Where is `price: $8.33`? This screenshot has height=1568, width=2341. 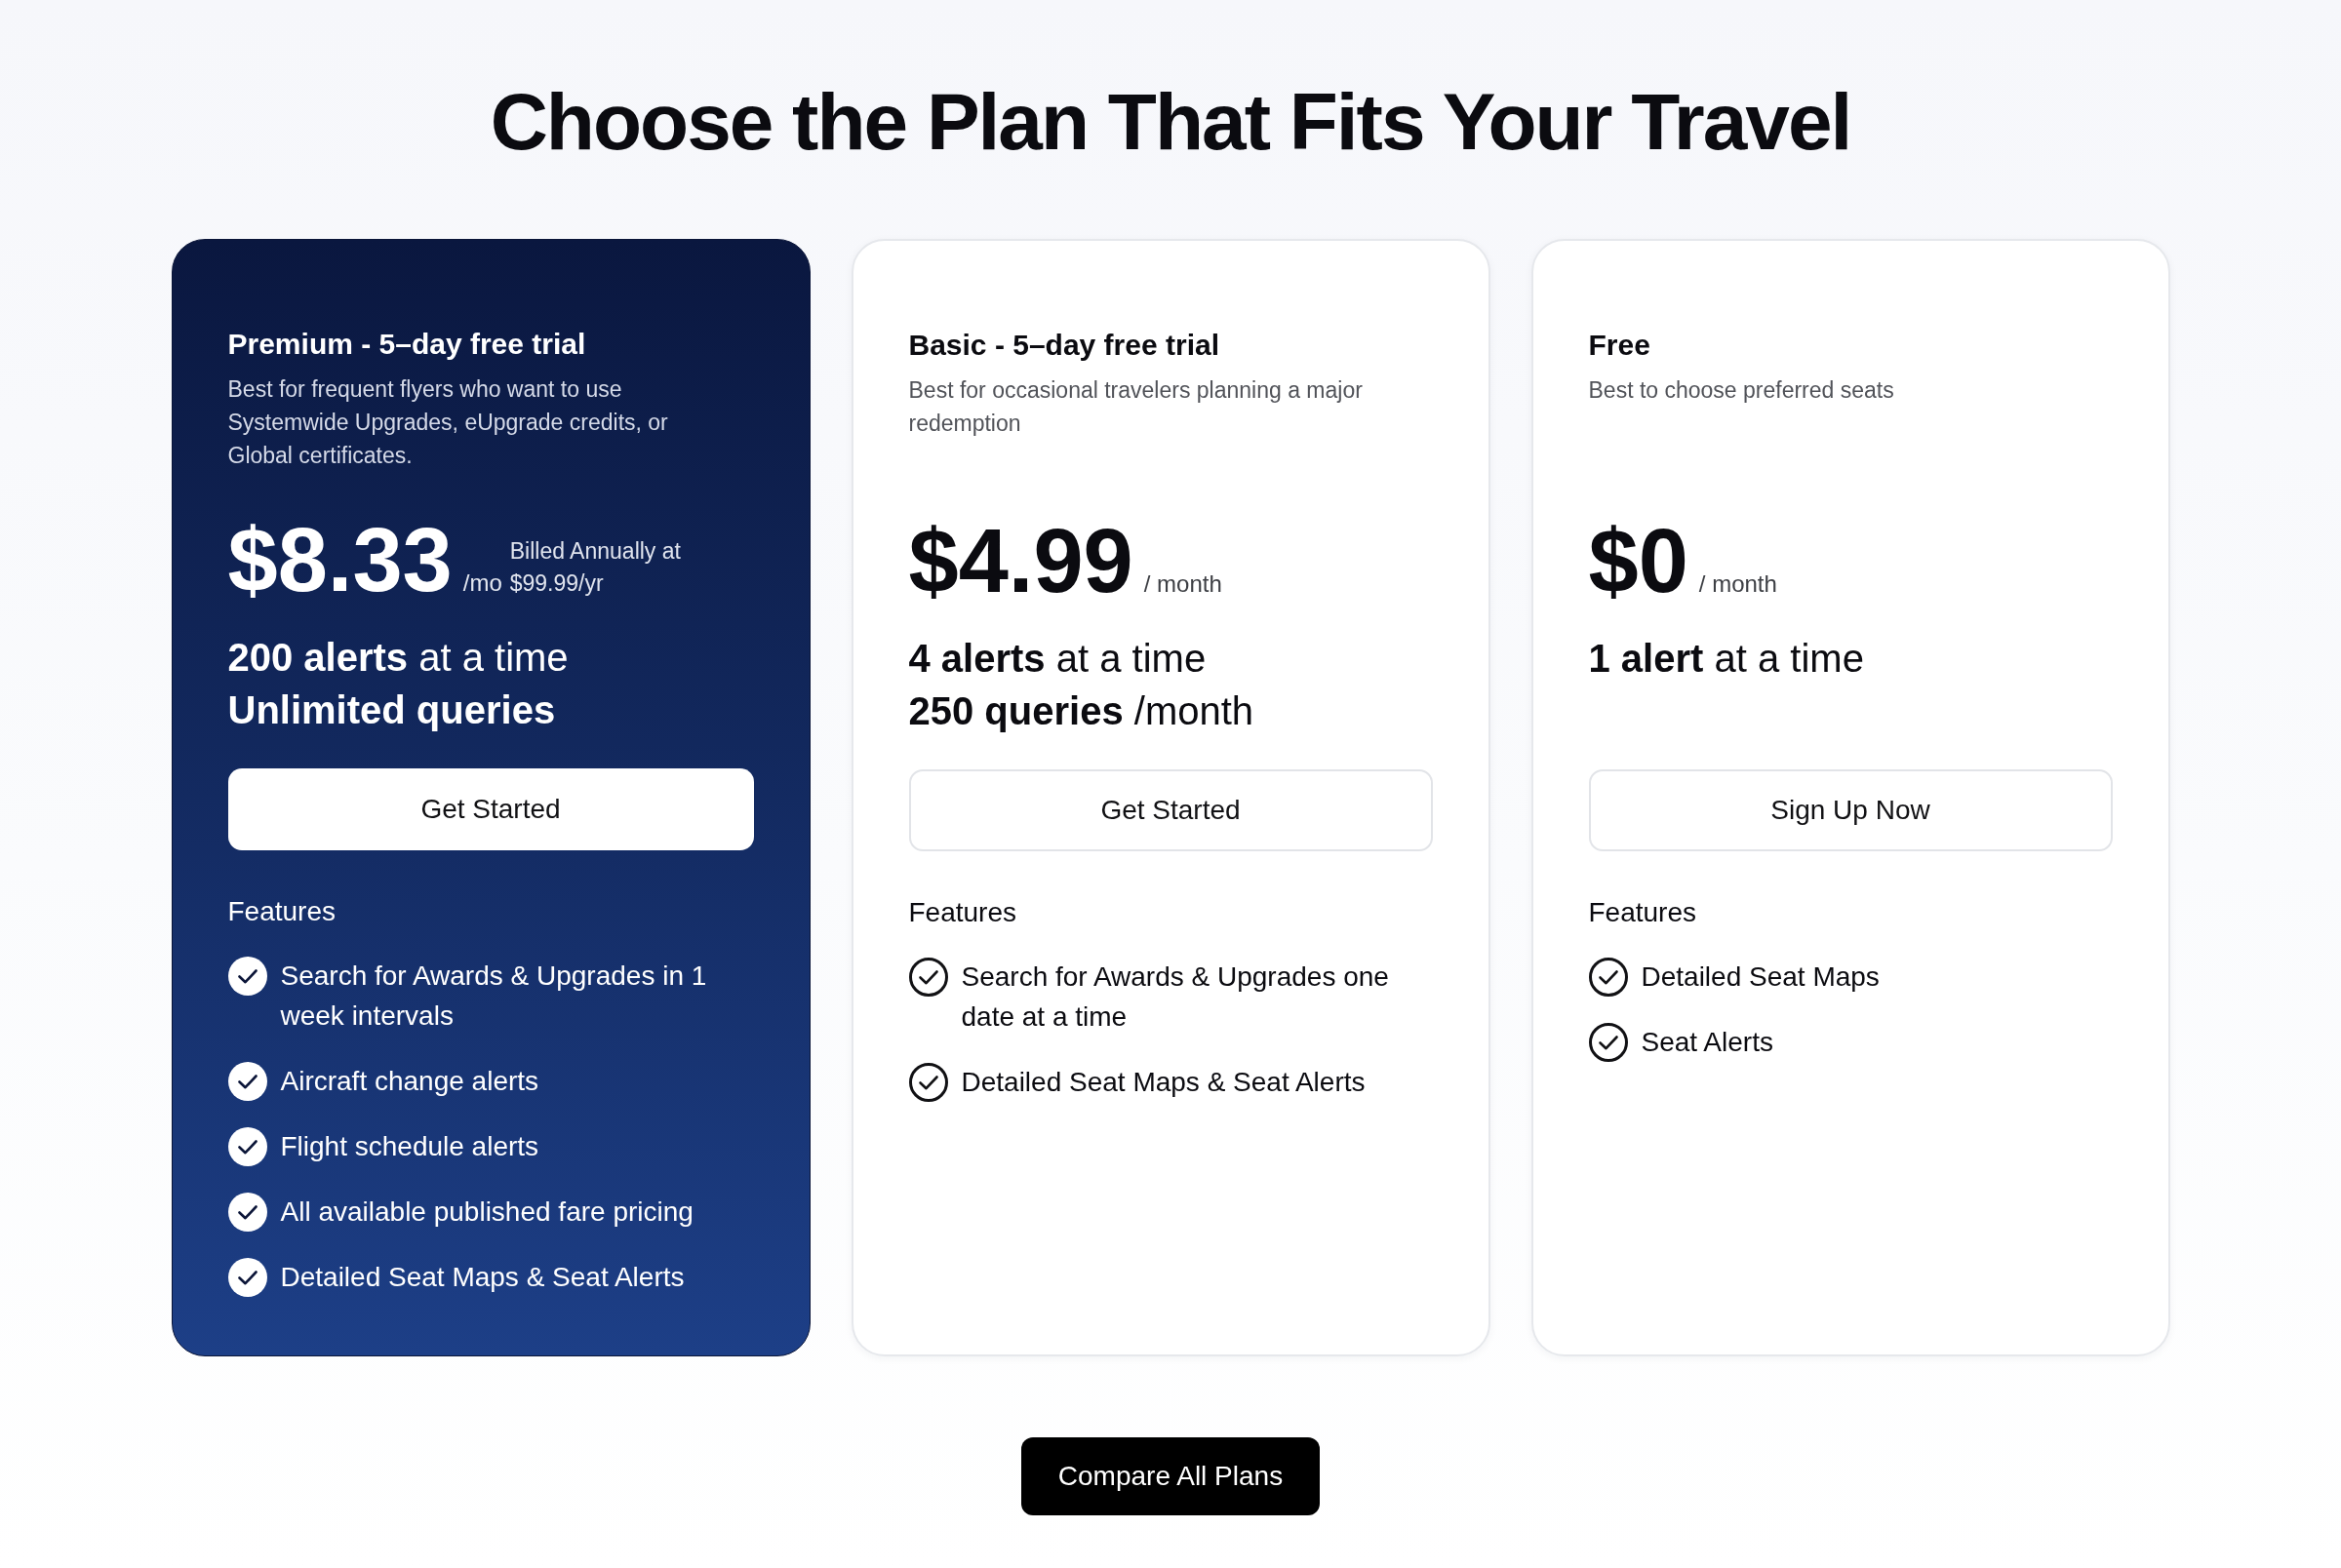
price: $8.33 is located at coordinates (340, 560).